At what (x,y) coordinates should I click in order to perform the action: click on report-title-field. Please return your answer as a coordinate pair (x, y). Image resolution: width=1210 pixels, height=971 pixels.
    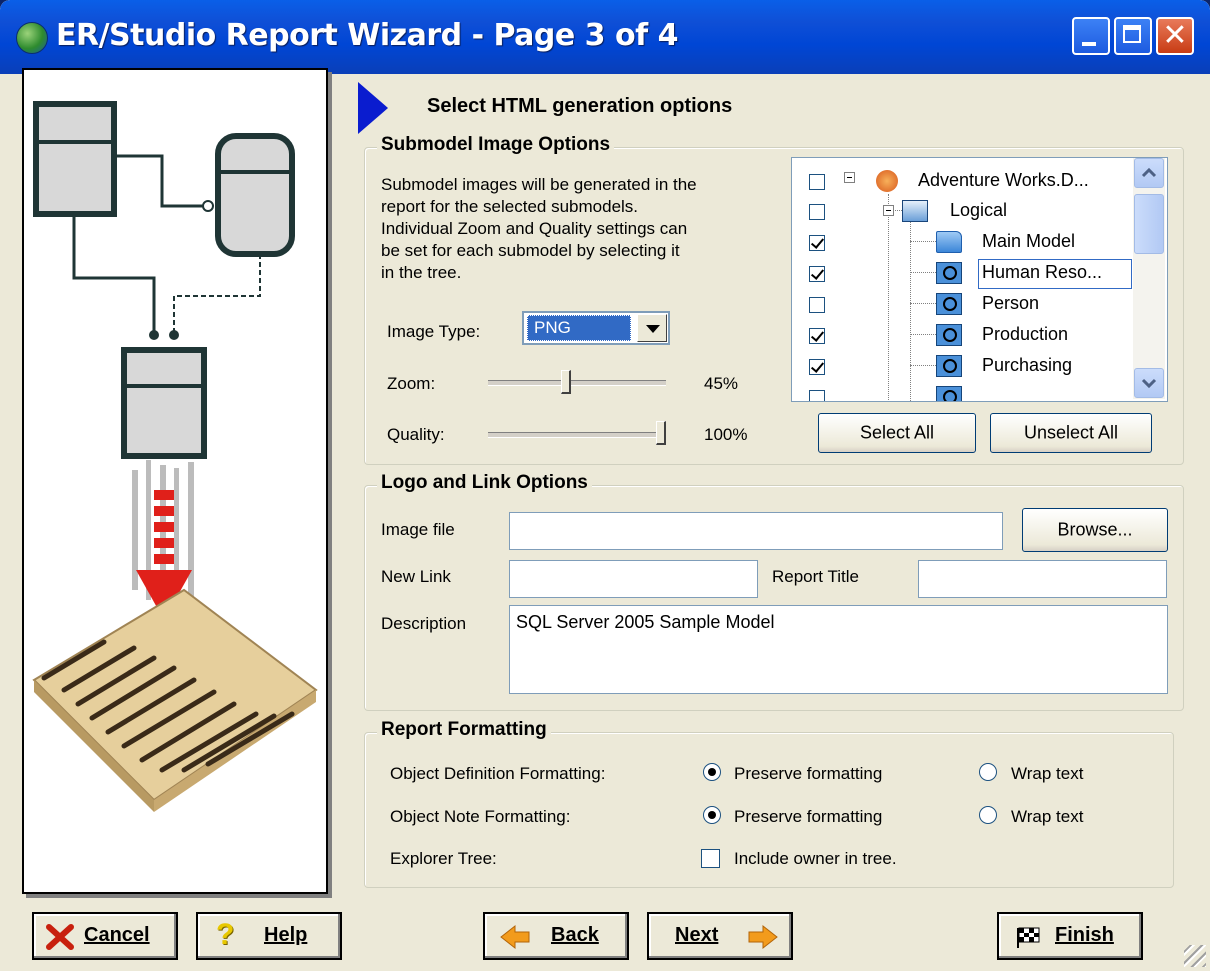
    Looking at the image, I should click on (1042, 579).